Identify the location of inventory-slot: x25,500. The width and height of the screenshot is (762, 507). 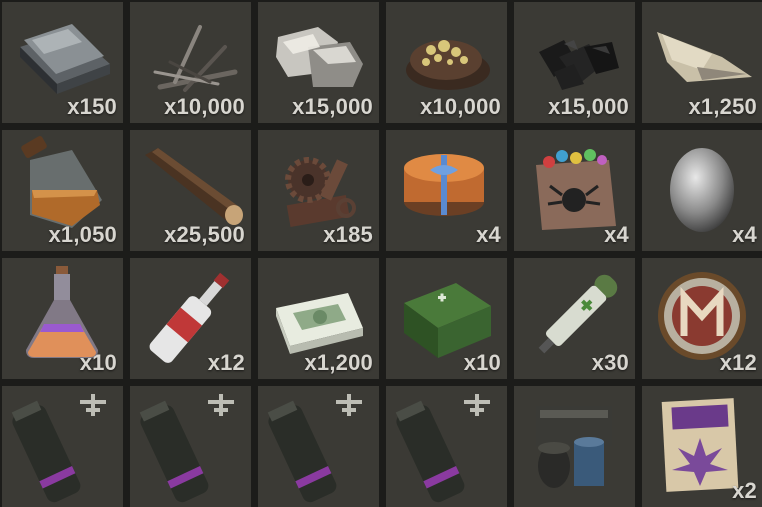
(190, 190).